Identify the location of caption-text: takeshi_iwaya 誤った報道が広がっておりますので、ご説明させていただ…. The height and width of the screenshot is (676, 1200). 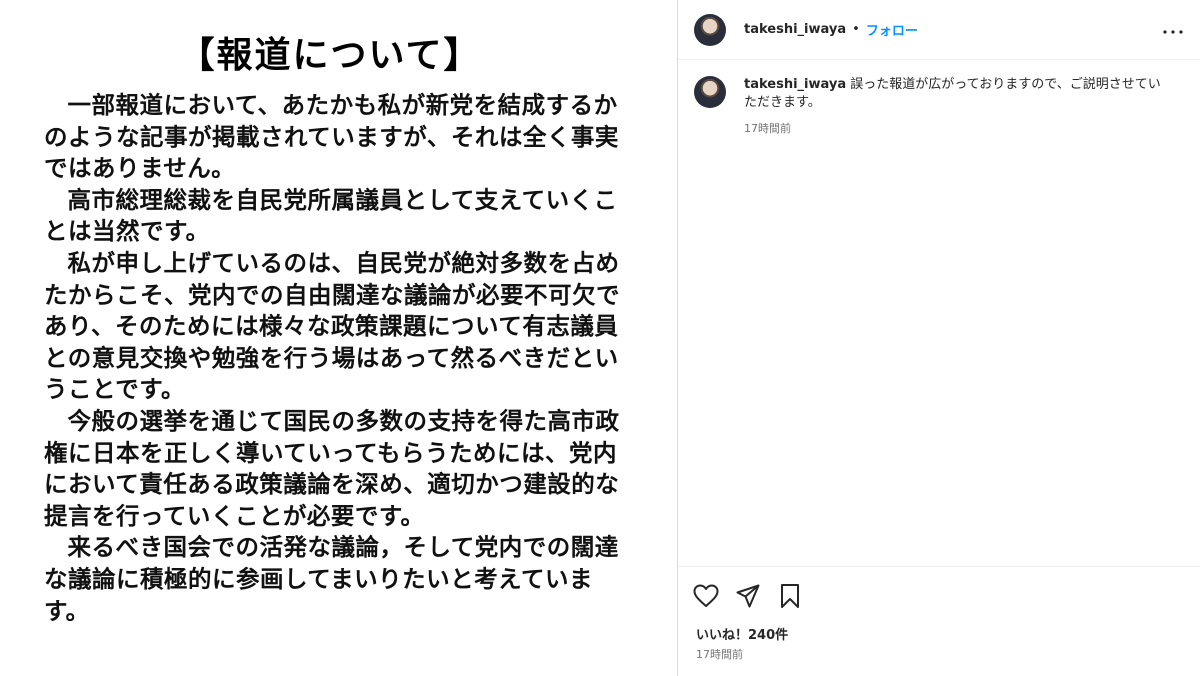
(954, 94).